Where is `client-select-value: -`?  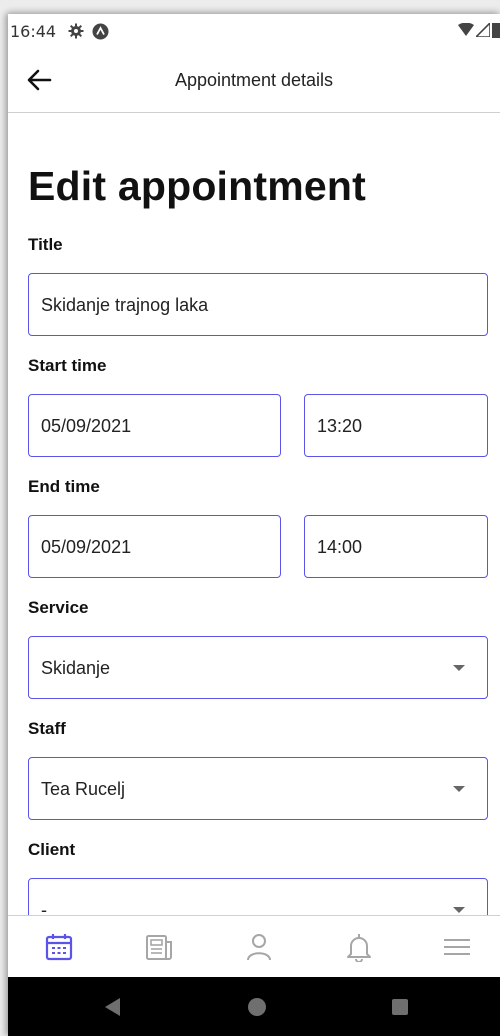
client-select-value: - is located at coordinates (44, 907).